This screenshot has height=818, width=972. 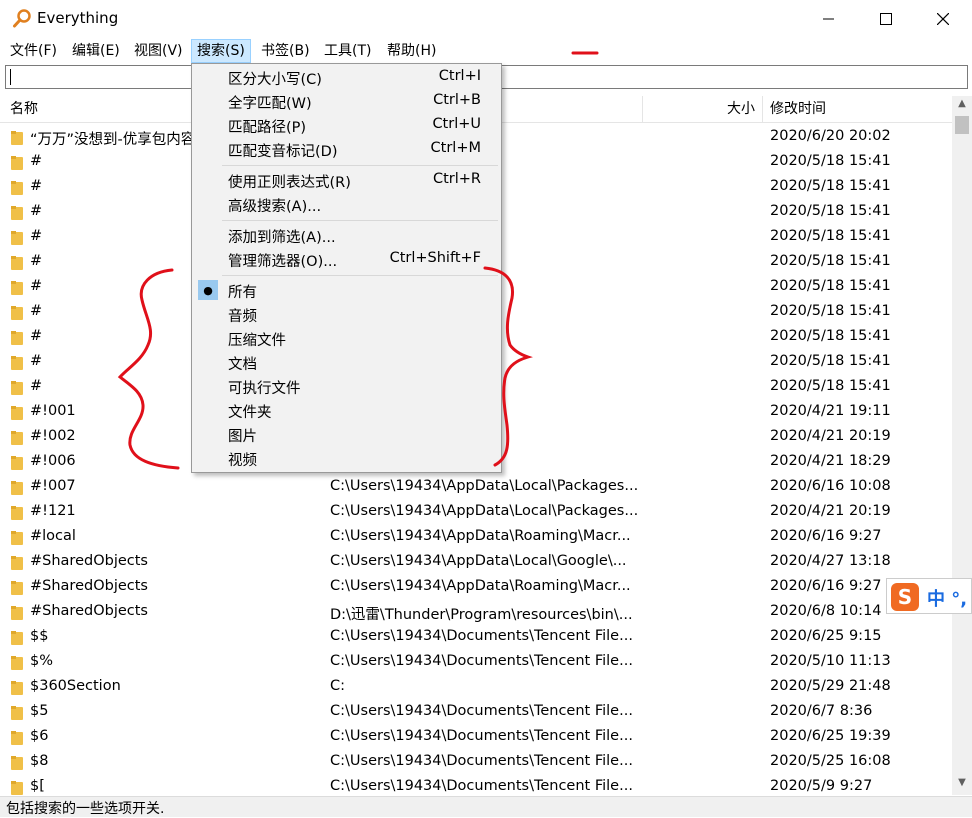 I want to click on menu-item-match-path: 匹配路径(P) Ctrl+U, so click(x=346, y=126).